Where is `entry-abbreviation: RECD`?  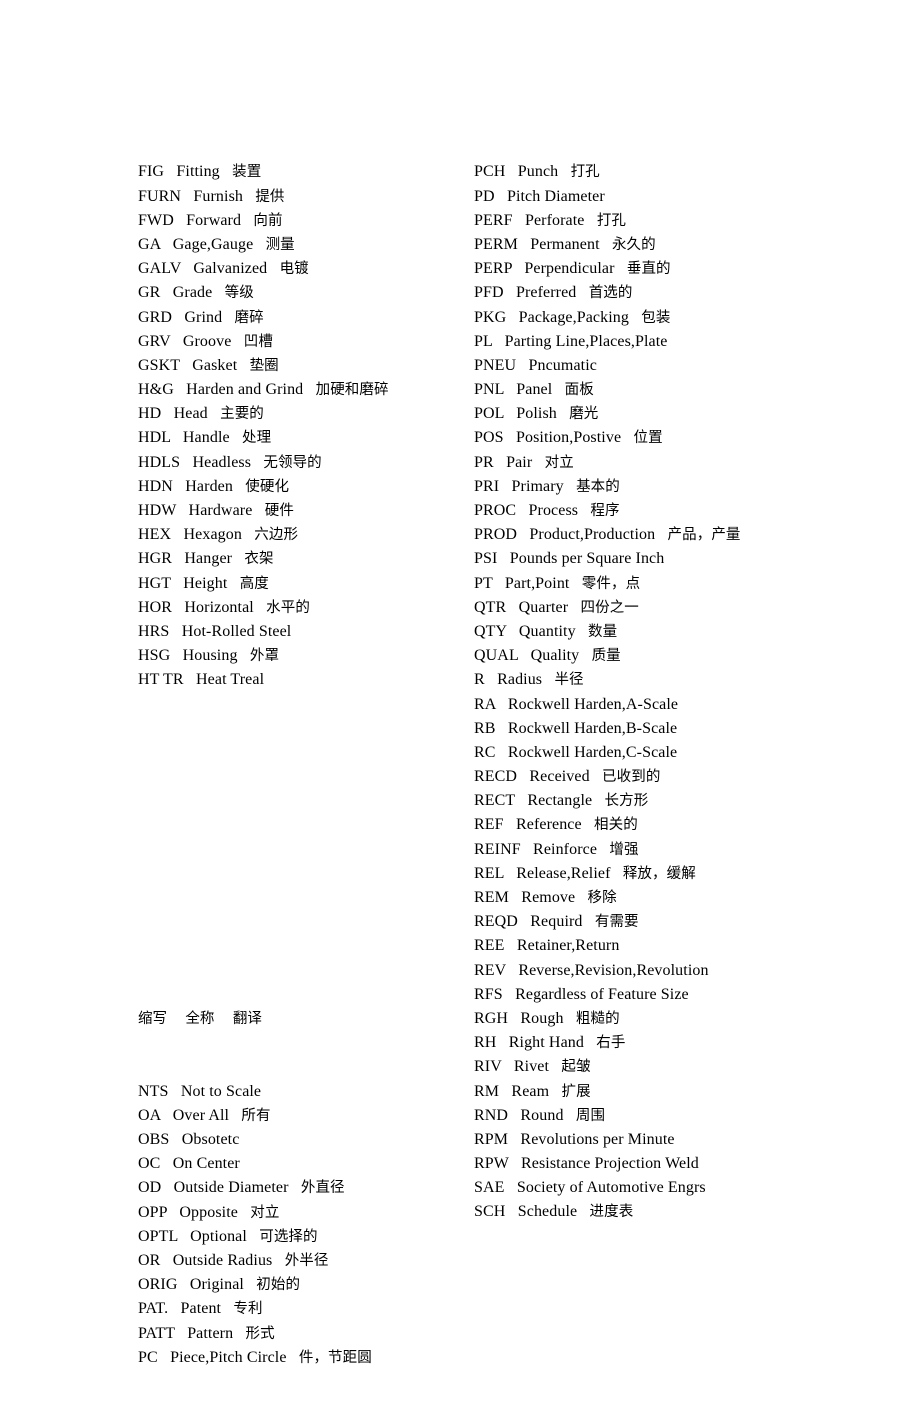 entry-abbreviation: RECD is located at coordinates (496, 777).